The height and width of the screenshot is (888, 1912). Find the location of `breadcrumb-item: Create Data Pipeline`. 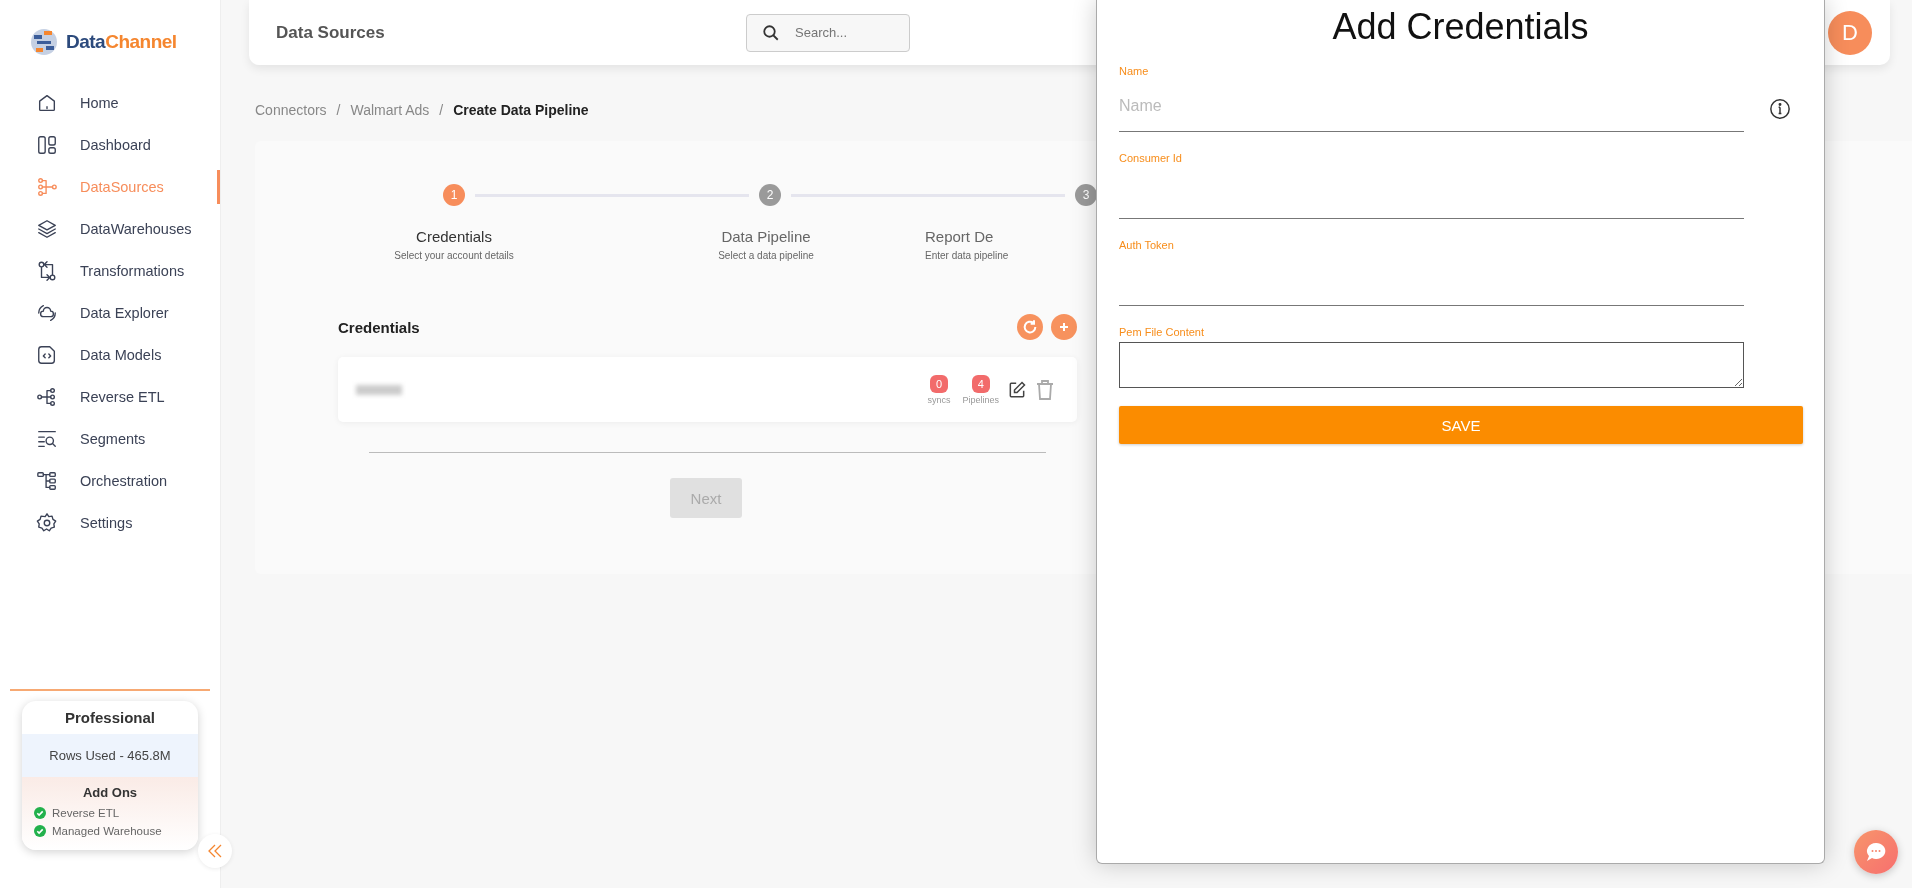

breadcrumb-item: Create Data Pipeline is located at coordinates (521, 111).